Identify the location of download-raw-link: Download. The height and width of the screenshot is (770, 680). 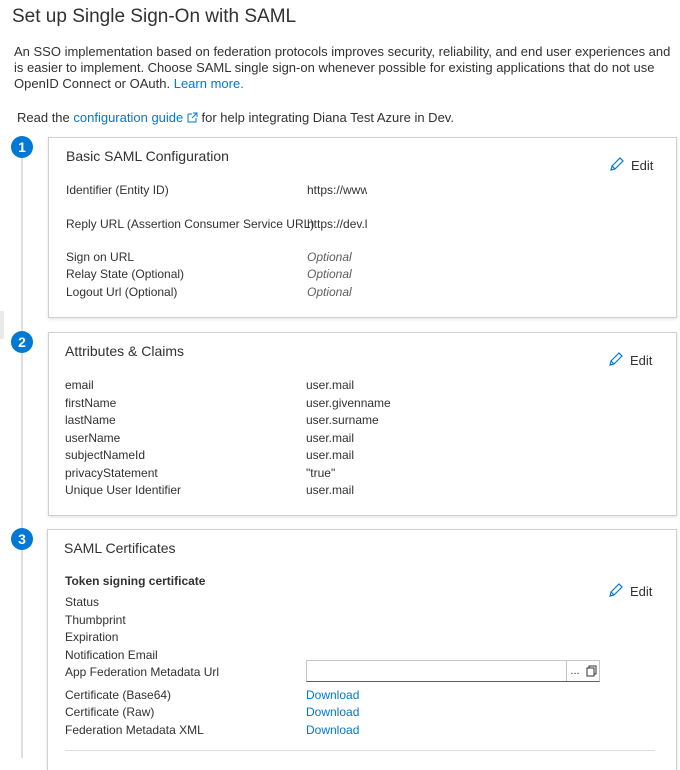
(332, 712).